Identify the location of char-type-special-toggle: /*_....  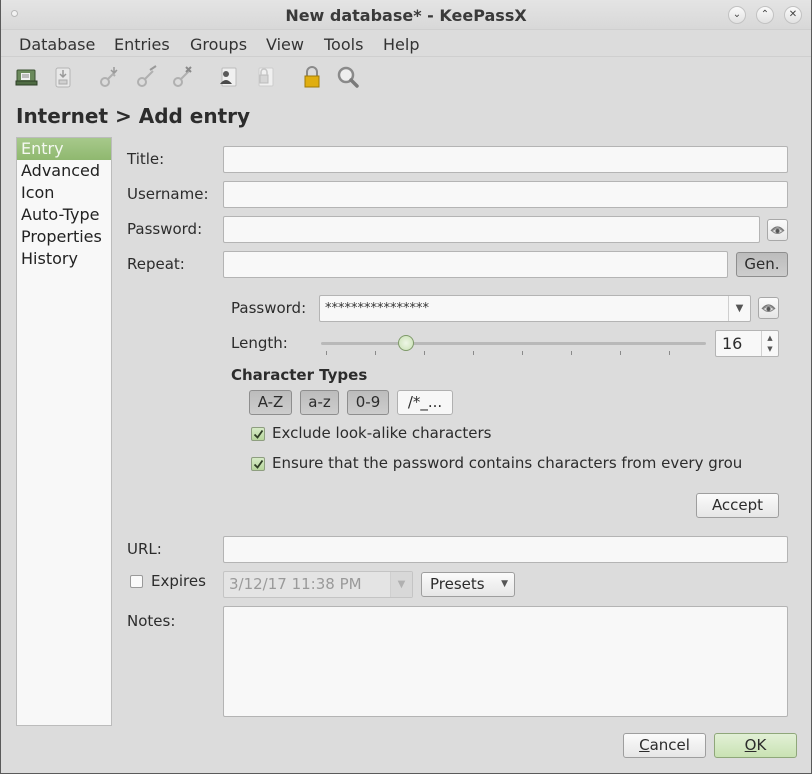
(425, 402).